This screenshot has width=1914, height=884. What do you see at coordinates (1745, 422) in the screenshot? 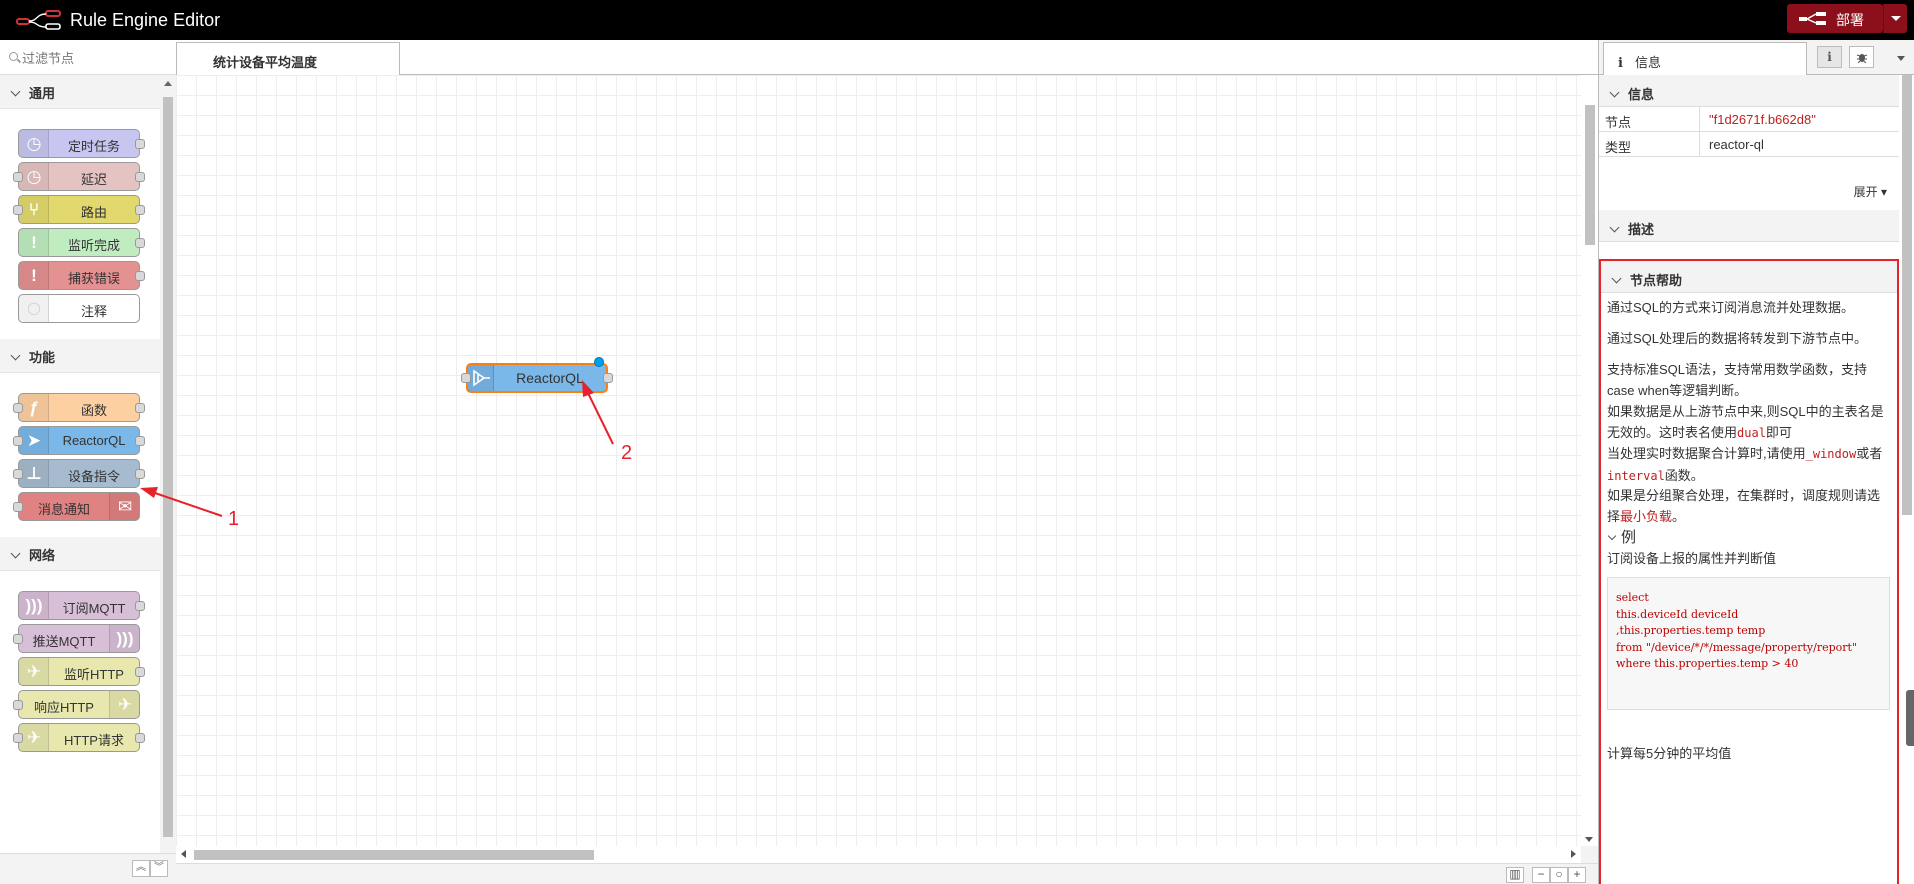
I see `help-paragraph: 如果数据是从上游节点中来,则SQL中的主表名是无效的。这时表名使用dual即可` at bounding box center [1745, 422].